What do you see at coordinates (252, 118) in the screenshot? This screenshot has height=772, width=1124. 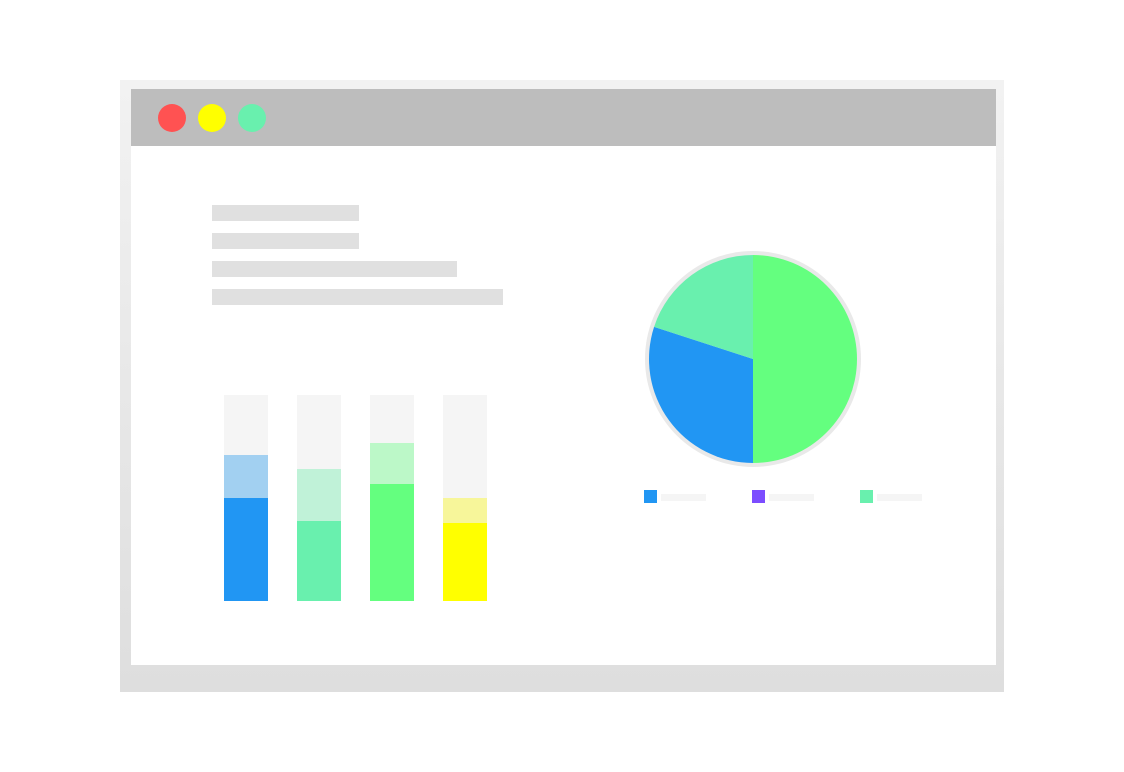 I see `maximize-window-button` at bounding box center [252, 118].